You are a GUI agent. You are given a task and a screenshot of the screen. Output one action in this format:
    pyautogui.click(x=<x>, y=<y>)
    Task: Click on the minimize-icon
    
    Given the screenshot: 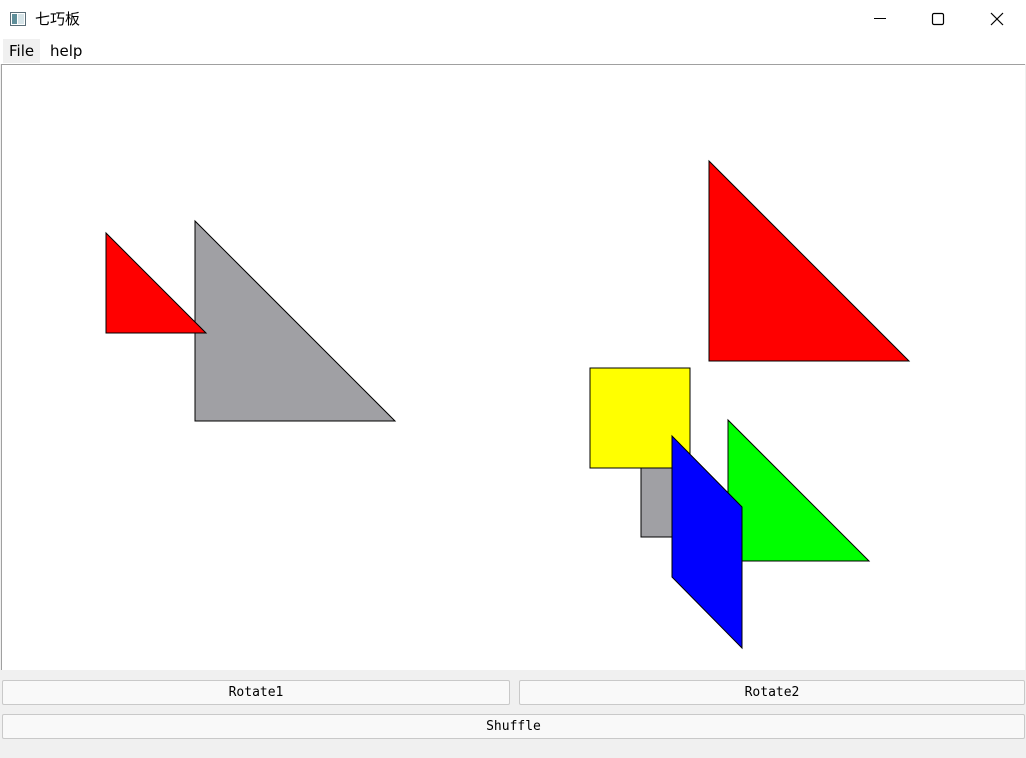 What is the action you would take?
    pyautogui.click(x=880, y=18)
    